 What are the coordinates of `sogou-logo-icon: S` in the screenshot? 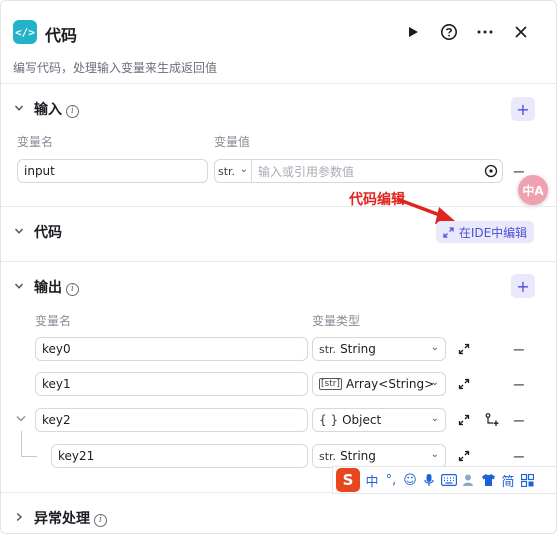 It's located at (348, 480).